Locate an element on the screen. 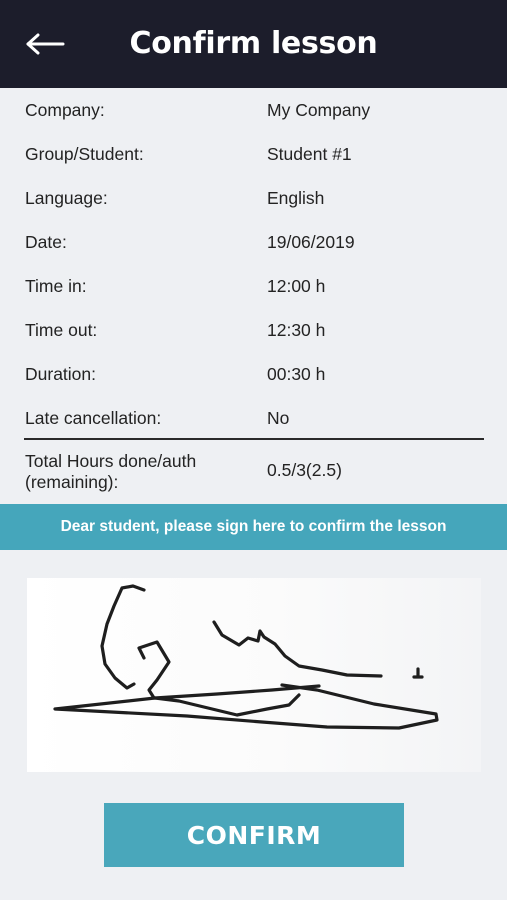 This screenshot has height=900, width=507. page-title: Confirm lesson is located at coordinates (253, 43).